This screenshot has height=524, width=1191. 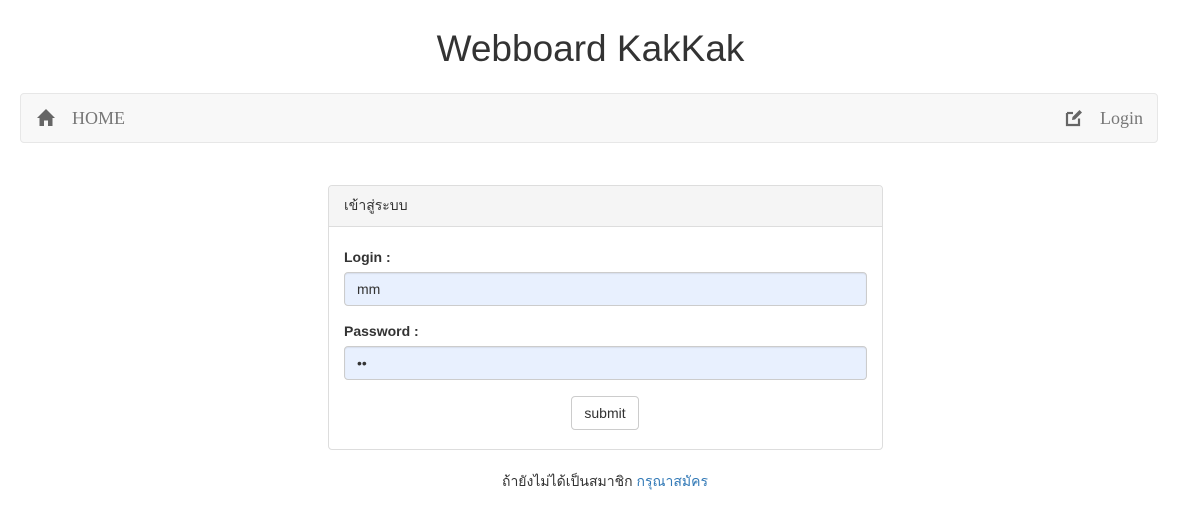 What do you see at coordinates (673, 481) in the screenshot?
I see `register-link: กรุณาสมัคร` at bounding box center [673, 481].